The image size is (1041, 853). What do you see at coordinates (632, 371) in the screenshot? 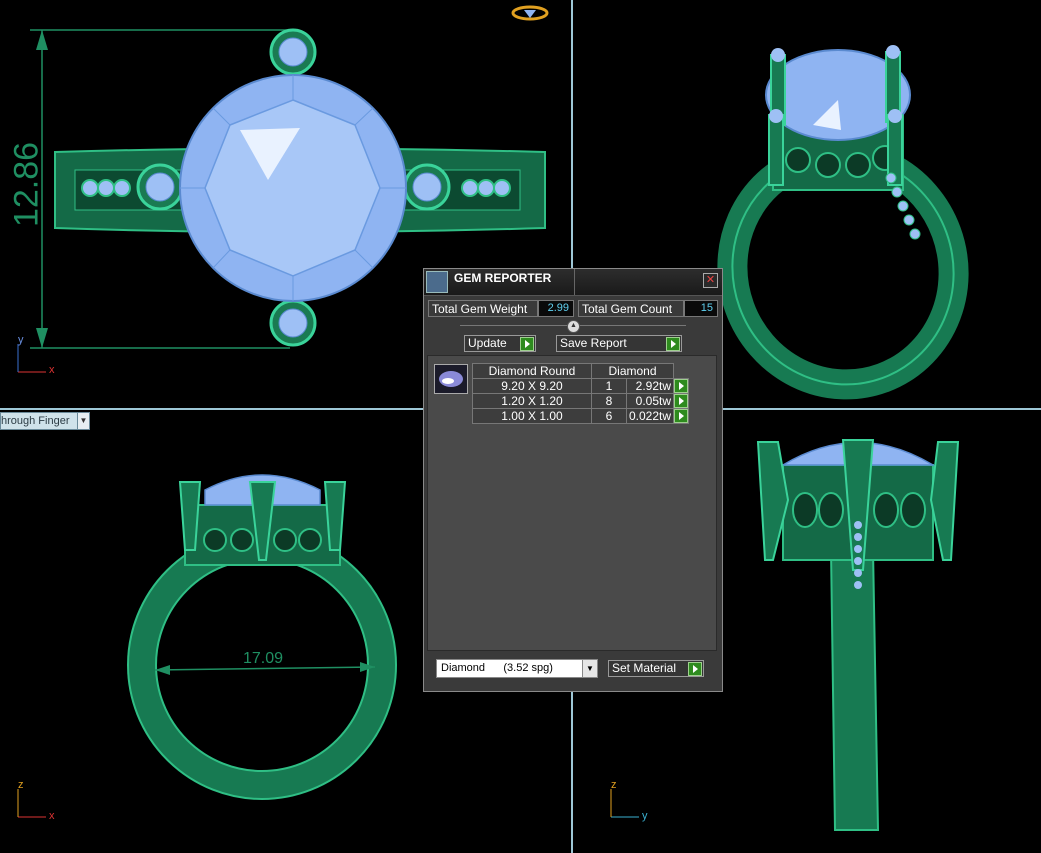
I see `header-material: Diamond` at bounding box center [632, 371].